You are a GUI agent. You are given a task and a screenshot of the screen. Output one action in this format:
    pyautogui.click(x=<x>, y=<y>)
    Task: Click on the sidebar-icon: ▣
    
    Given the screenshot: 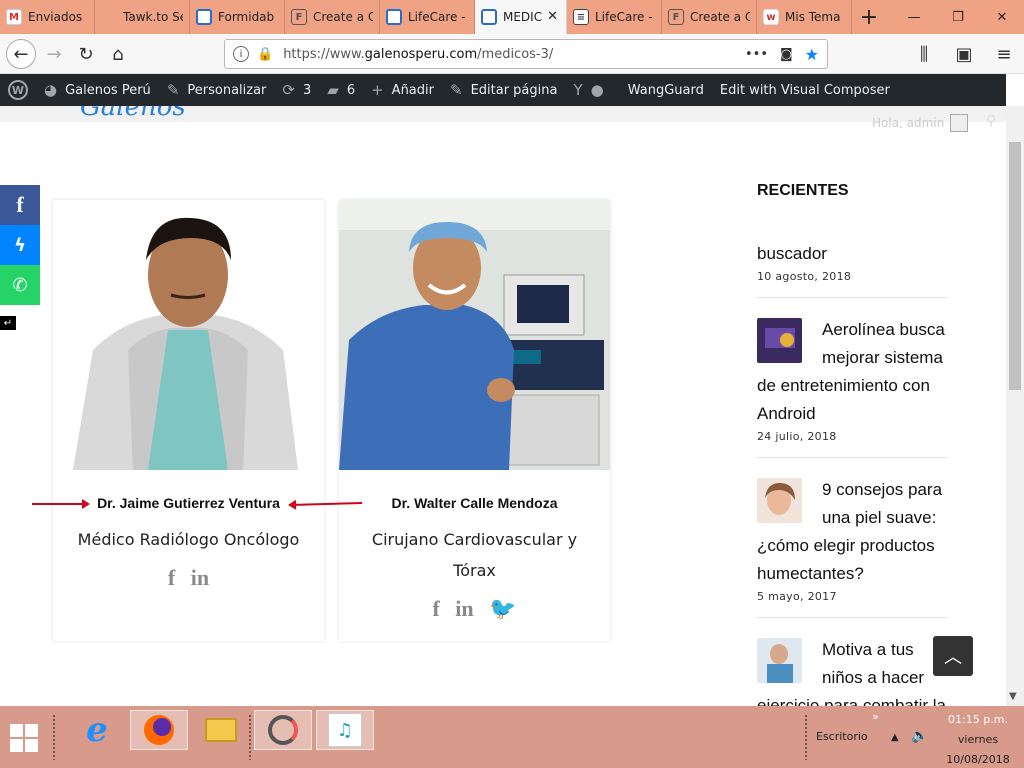 What is the action you would take?
    pyautogui.click(x=964, y=54)
    